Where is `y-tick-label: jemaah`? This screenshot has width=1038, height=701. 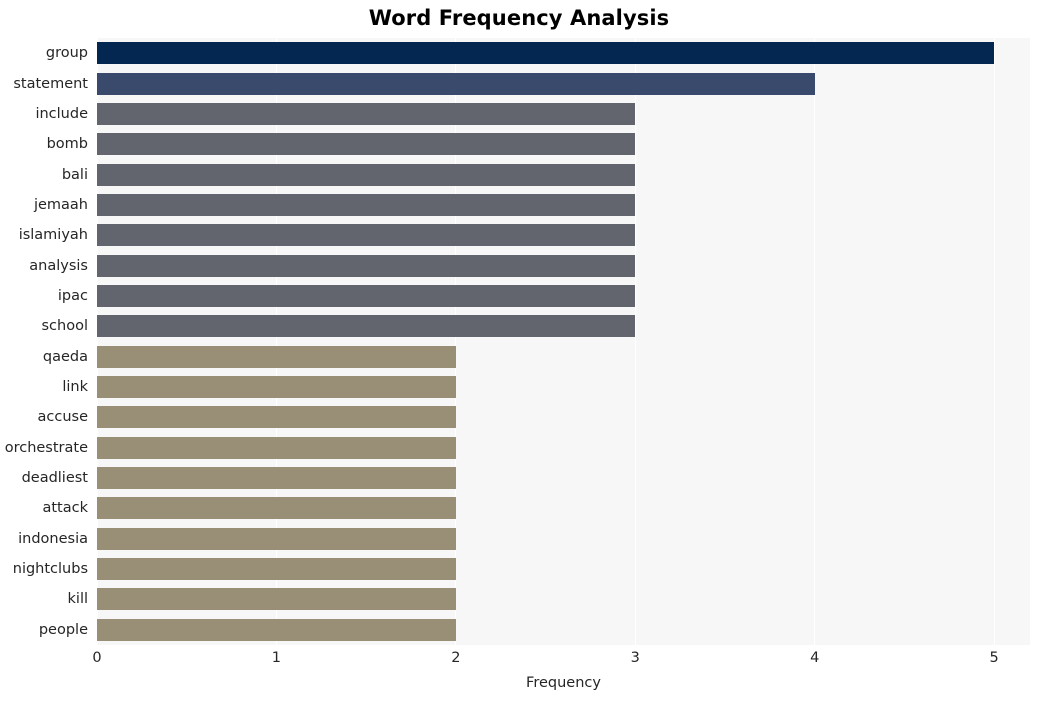
y-tick-label: jemaah is located at coordinates (60, 204).